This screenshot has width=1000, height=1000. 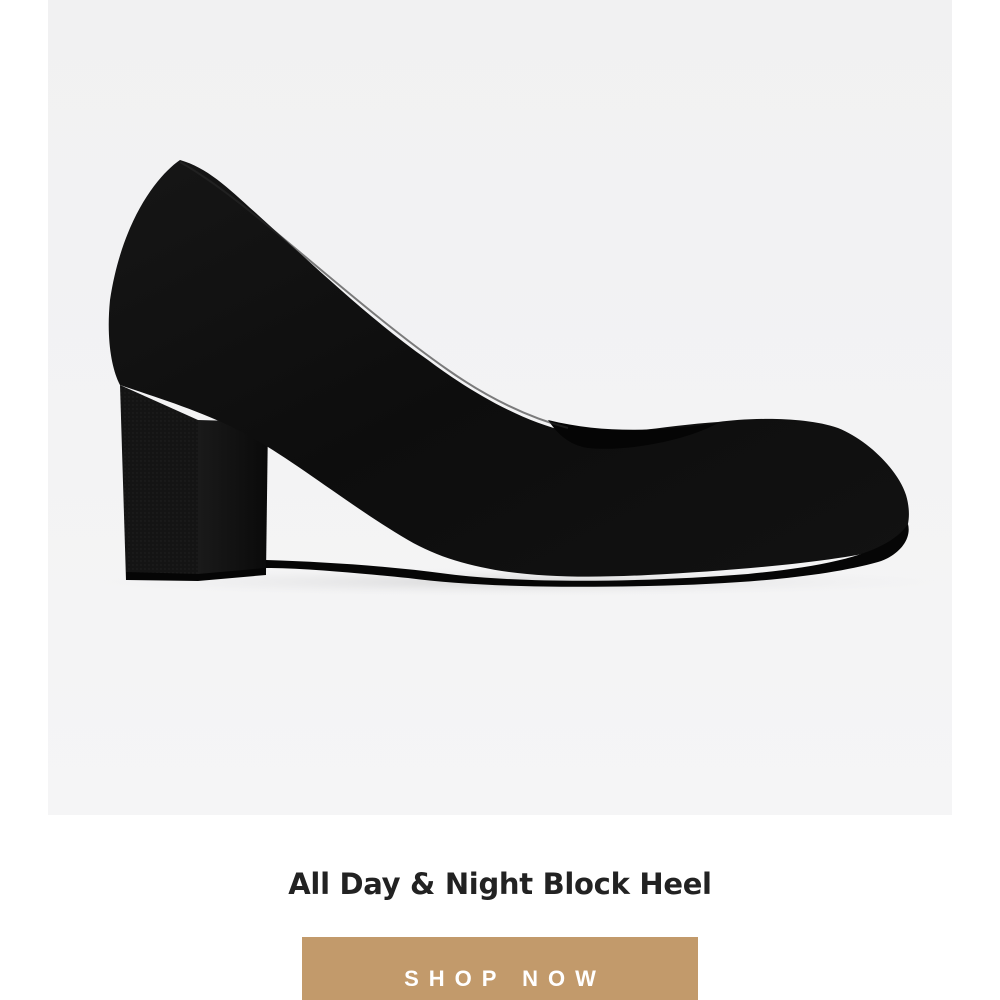 I want to click on shop-now-label: SHOP NOW, so click(x=505, y=978).